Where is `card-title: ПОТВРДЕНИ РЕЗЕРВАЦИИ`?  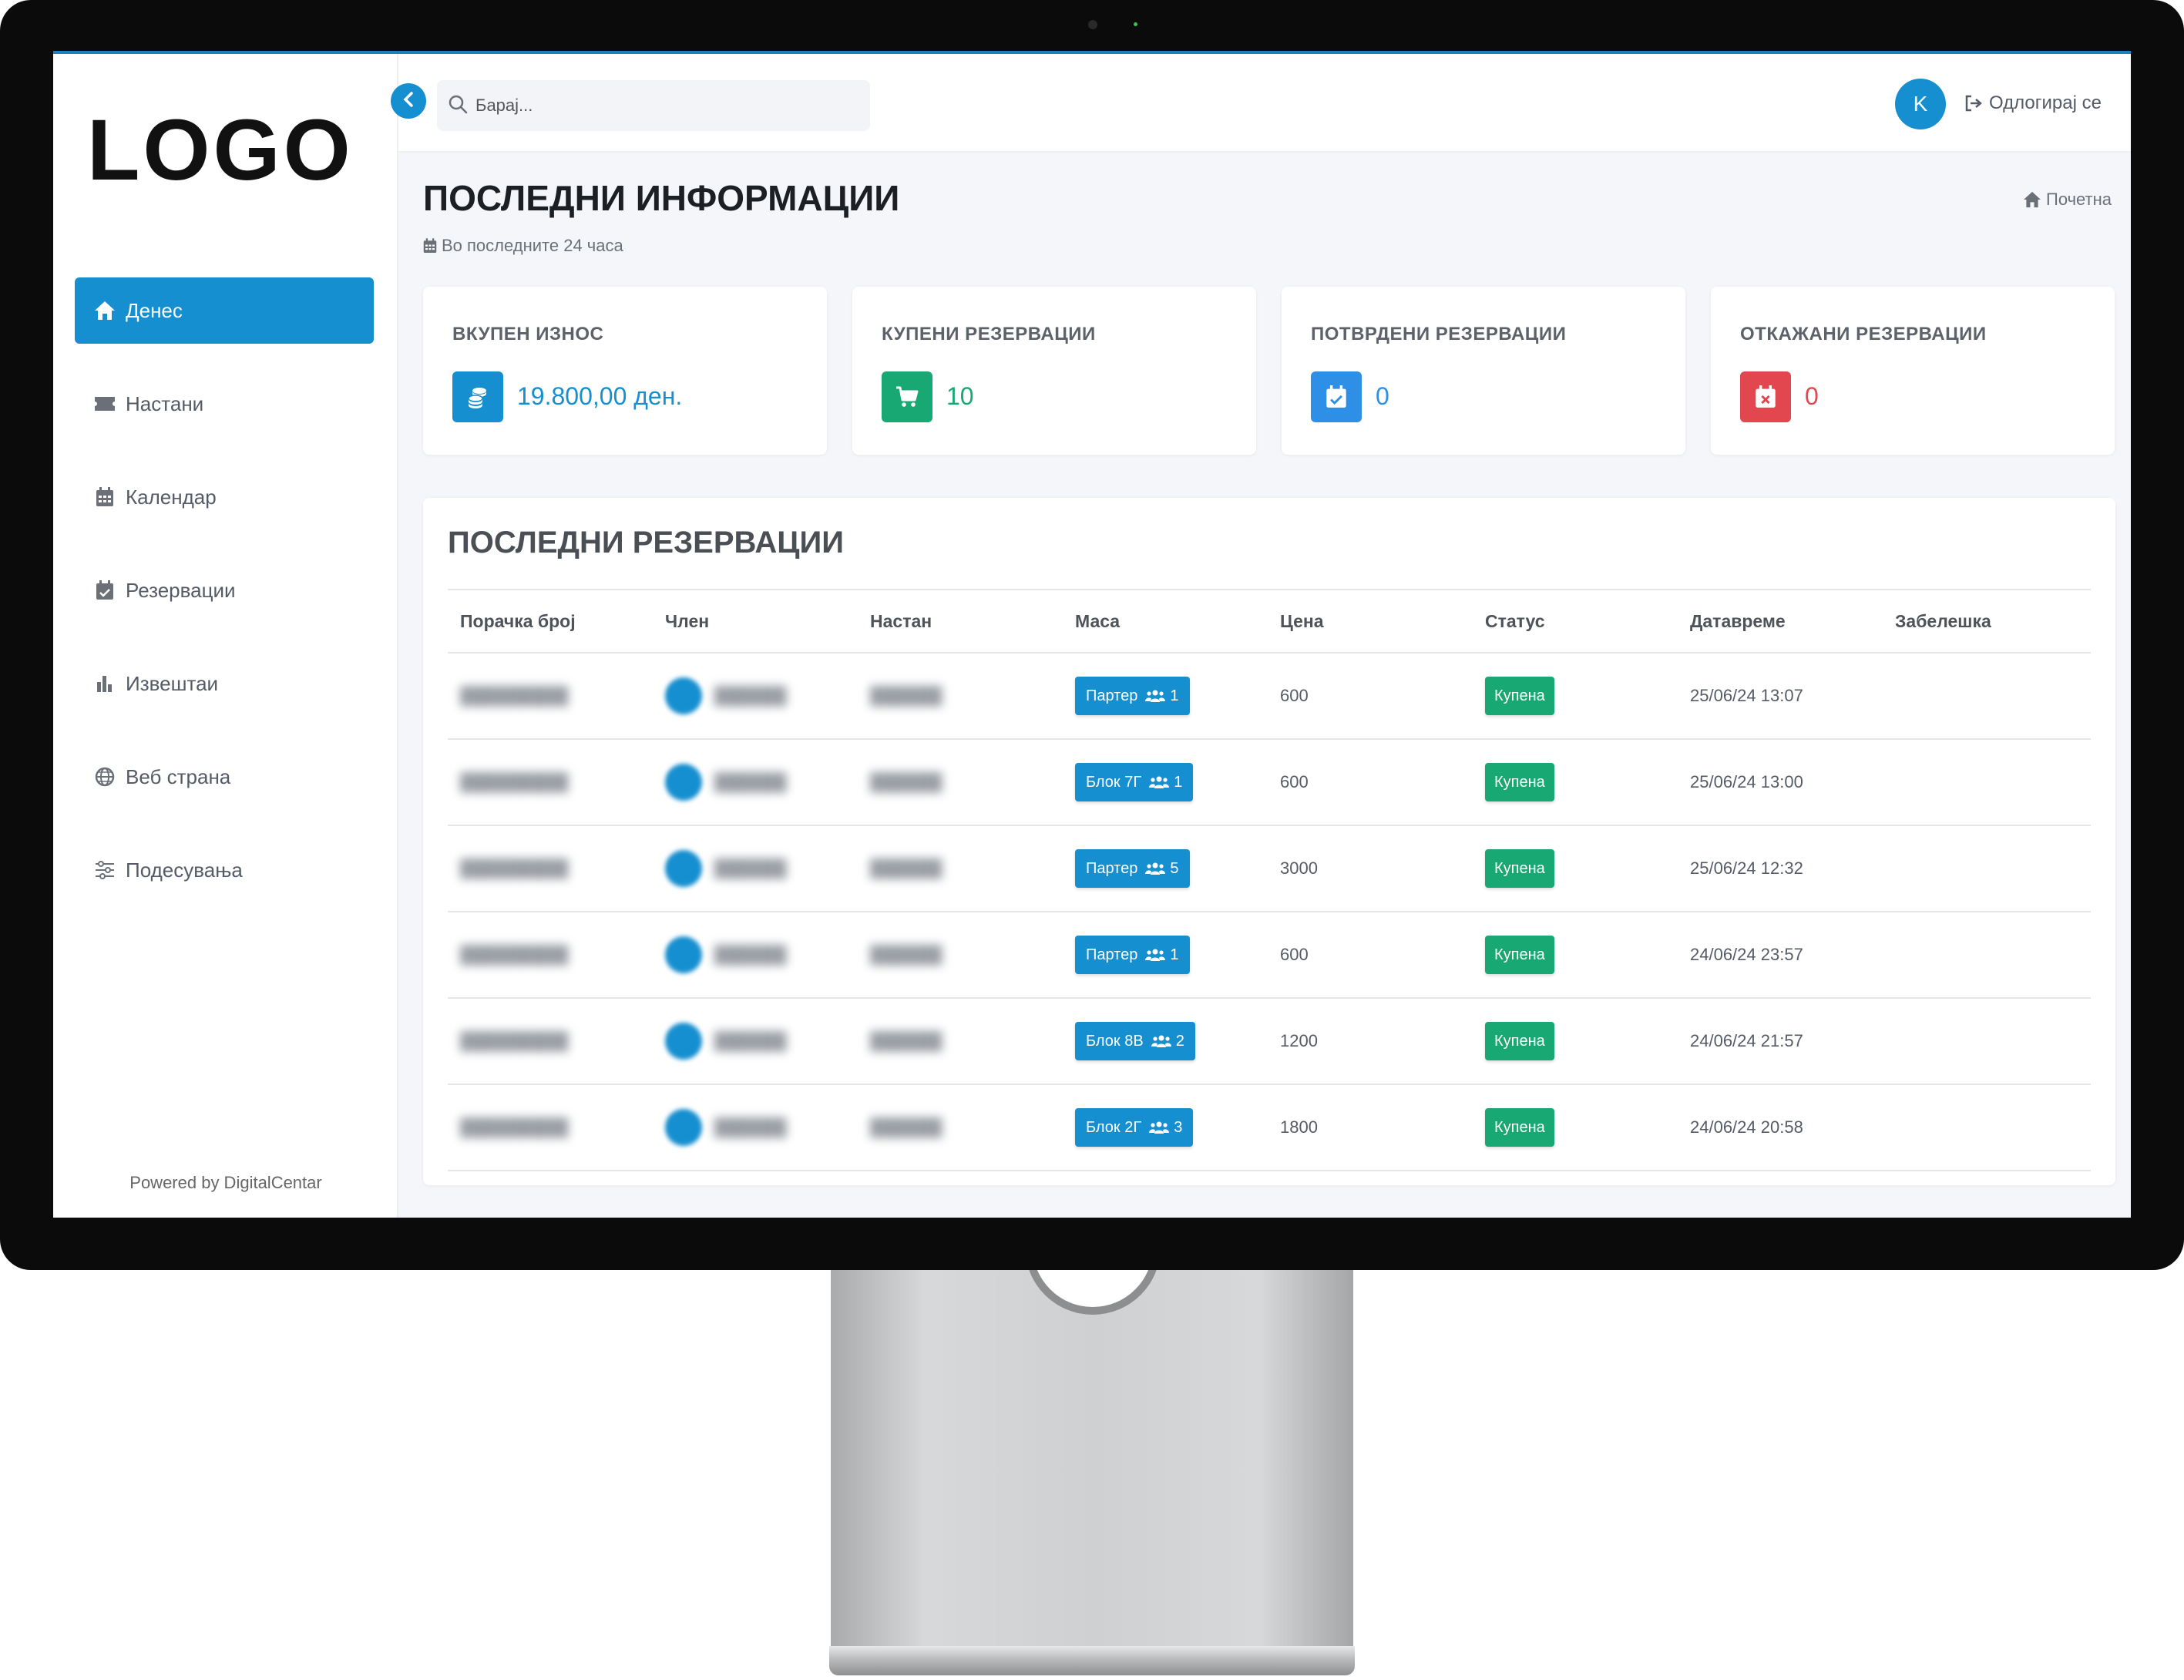
card-title: ПОТВРДЕНИ РЕЗЕРВАЦИИ is located at coordinates (1439, 334).